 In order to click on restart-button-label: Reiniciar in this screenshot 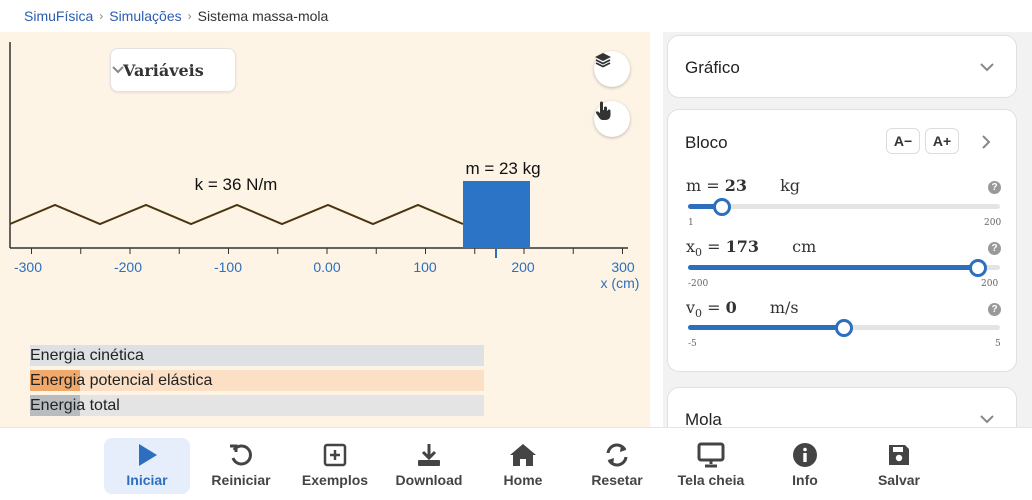, I will do `click(241, 480)`.